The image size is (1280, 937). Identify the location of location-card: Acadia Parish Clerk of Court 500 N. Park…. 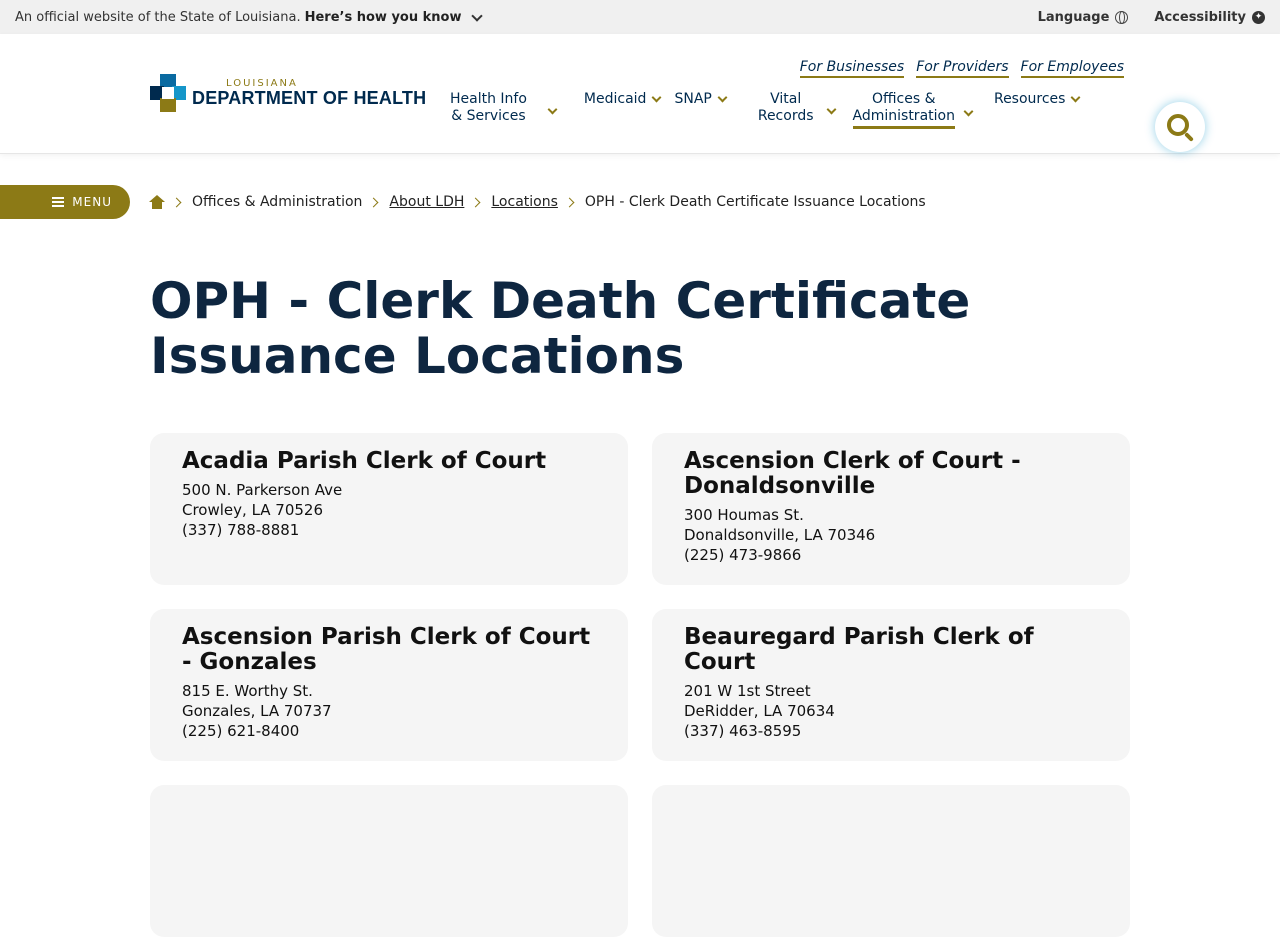
(389, 509).